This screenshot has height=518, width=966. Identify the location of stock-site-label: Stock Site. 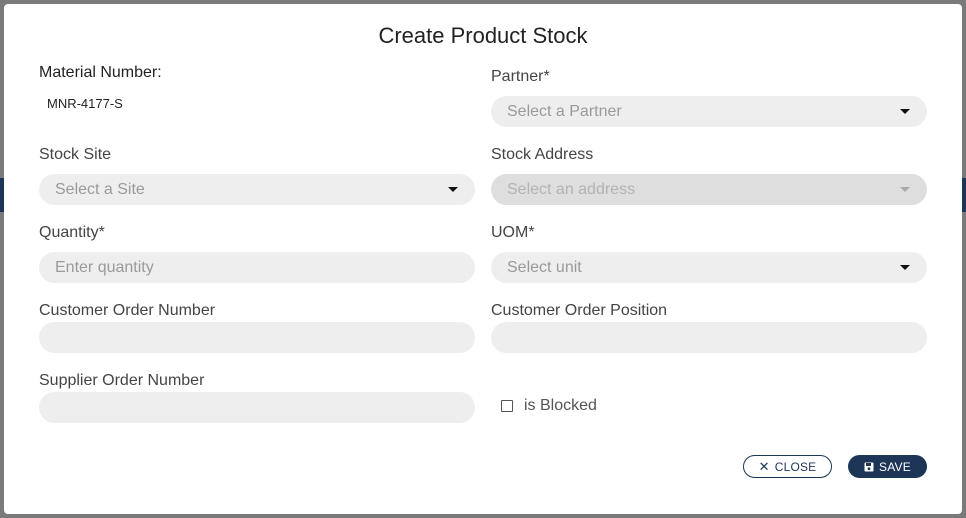
(75, 154).